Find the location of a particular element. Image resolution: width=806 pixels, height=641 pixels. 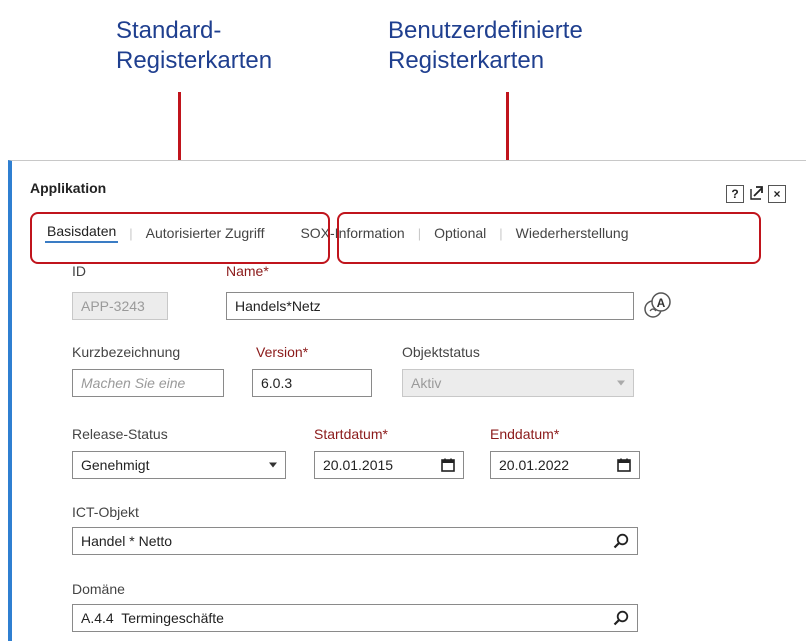

id-field: APP-3243 is located at coordinates (120, 306).